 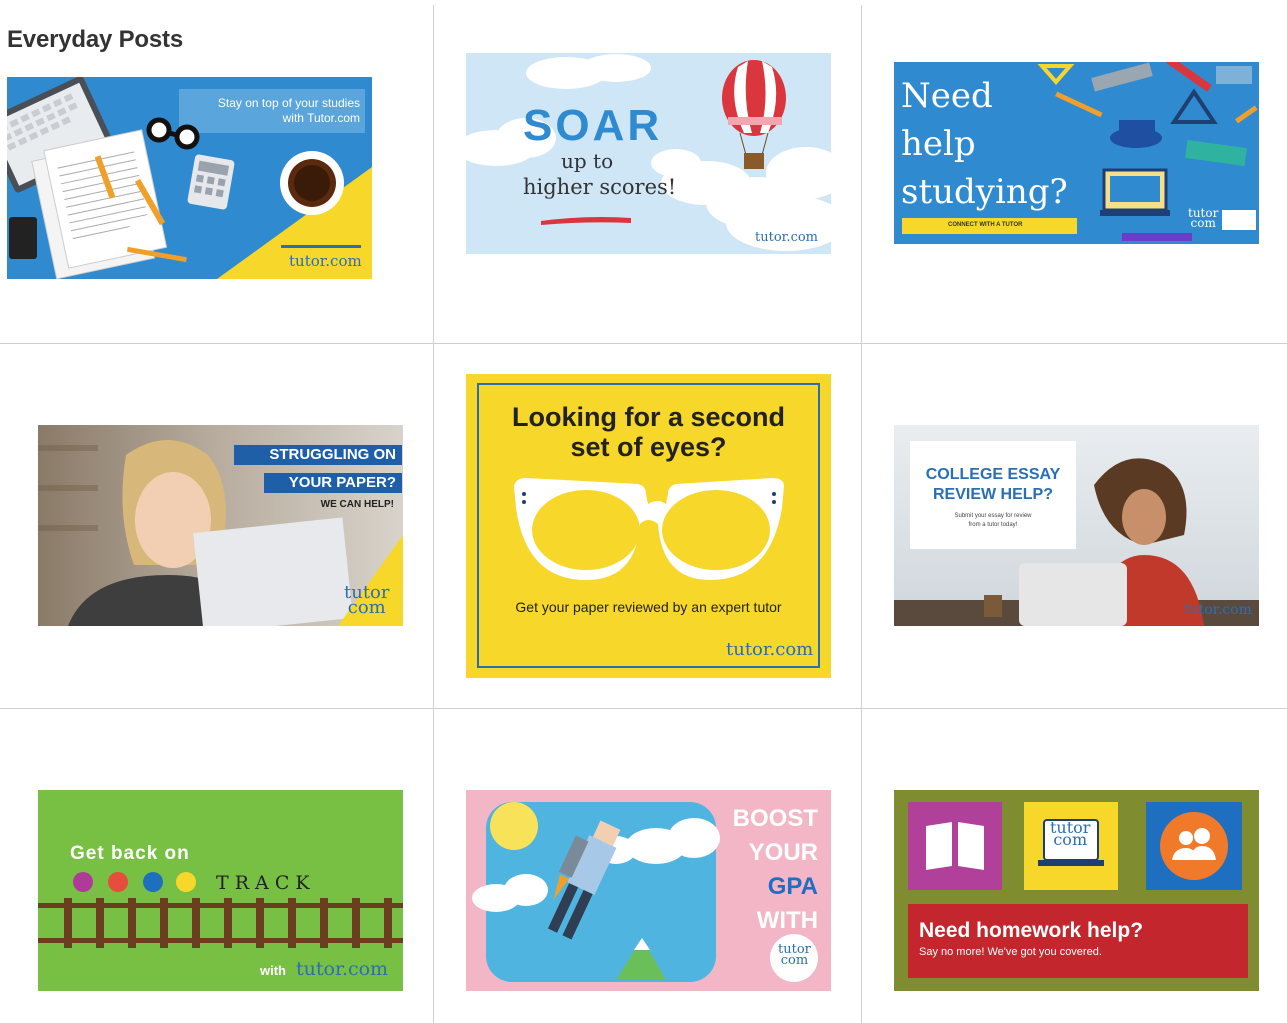 What do you see at coordinates (357, 504) in the screenshot?
I see `post-subtext: WE CAN HELP!` at bounding box center [357, 504].